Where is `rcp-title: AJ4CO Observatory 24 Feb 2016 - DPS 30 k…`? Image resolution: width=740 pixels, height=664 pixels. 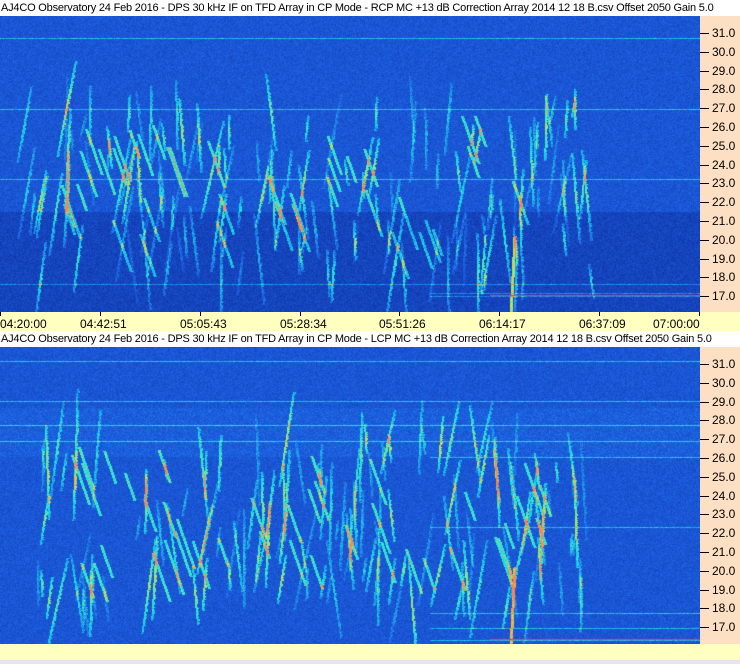
rcp-title: AJ4CO Observatory 24 Feb 2016 - DPS 30 k… is located at coordinates (370, 8).